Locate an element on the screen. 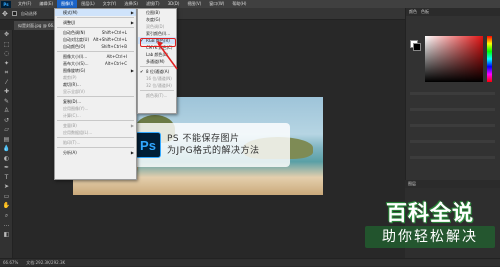 The image size is (500, 267). image-menu-item-label: 自动对比度(U) is located at coordinates (76, 39).